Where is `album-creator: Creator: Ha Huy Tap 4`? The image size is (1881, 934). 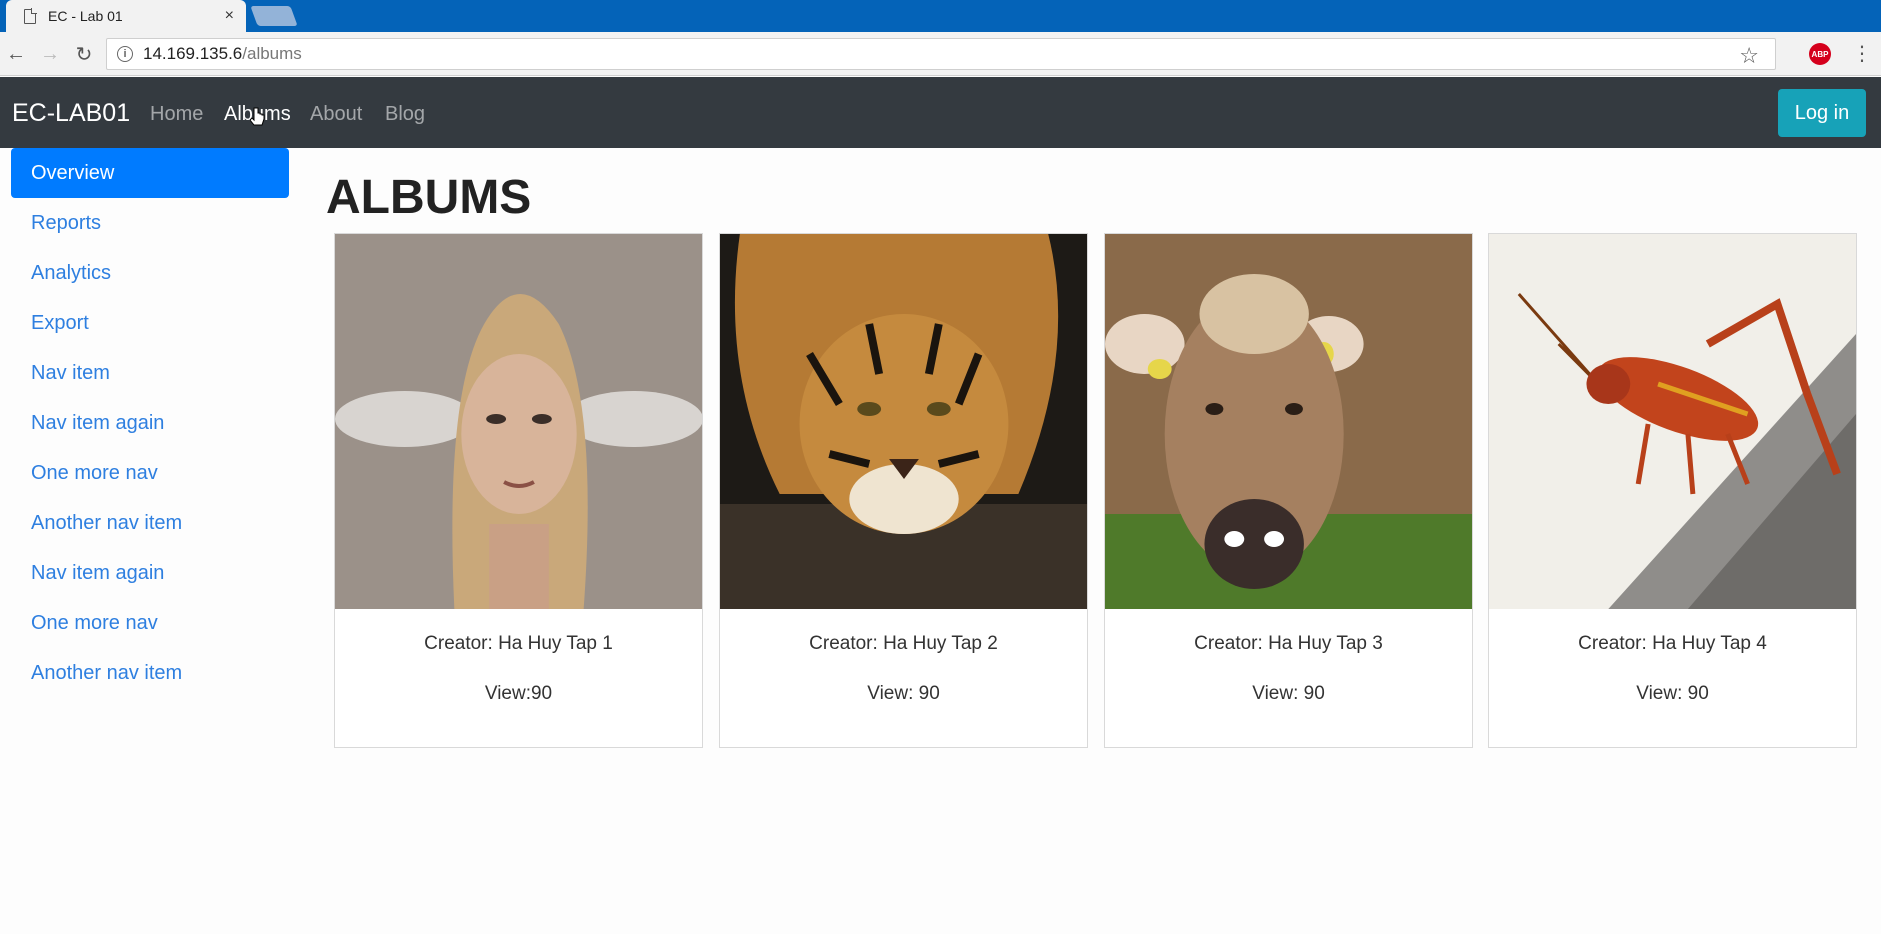
album-creator: Creator: Ha Huy Tap 4 is located at coordinates (1672, 643).